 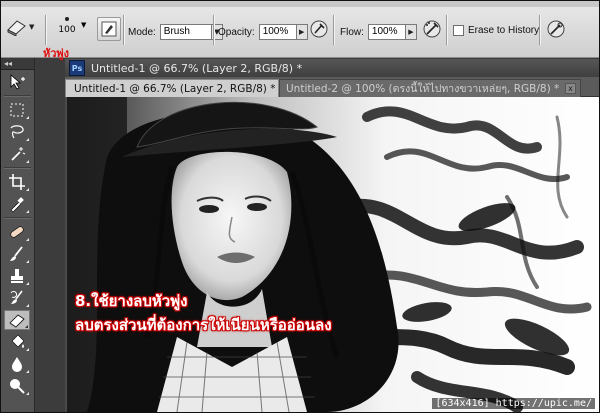 What do you see at coordinates (185, 32) in the screenshot?
I see `mode-select: Brush` at bounding box center [185, 32].